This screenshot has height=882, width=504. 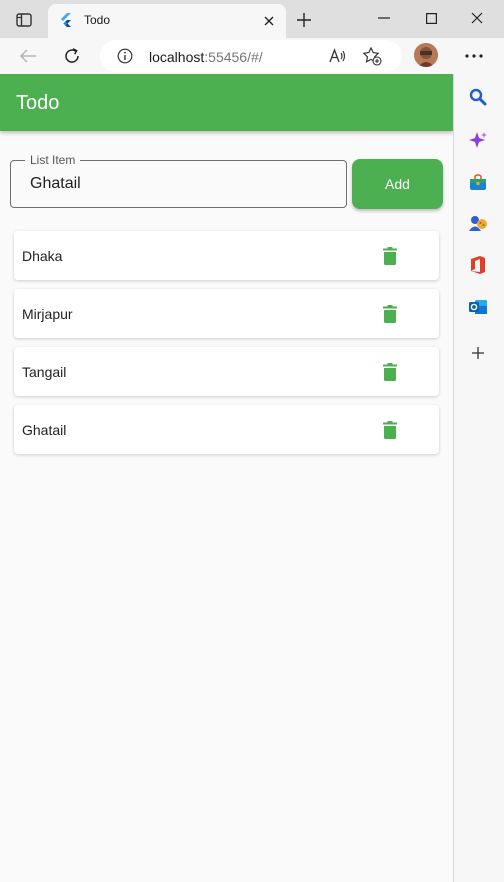 I want to click on search-icon, so click(x=478, y=97).